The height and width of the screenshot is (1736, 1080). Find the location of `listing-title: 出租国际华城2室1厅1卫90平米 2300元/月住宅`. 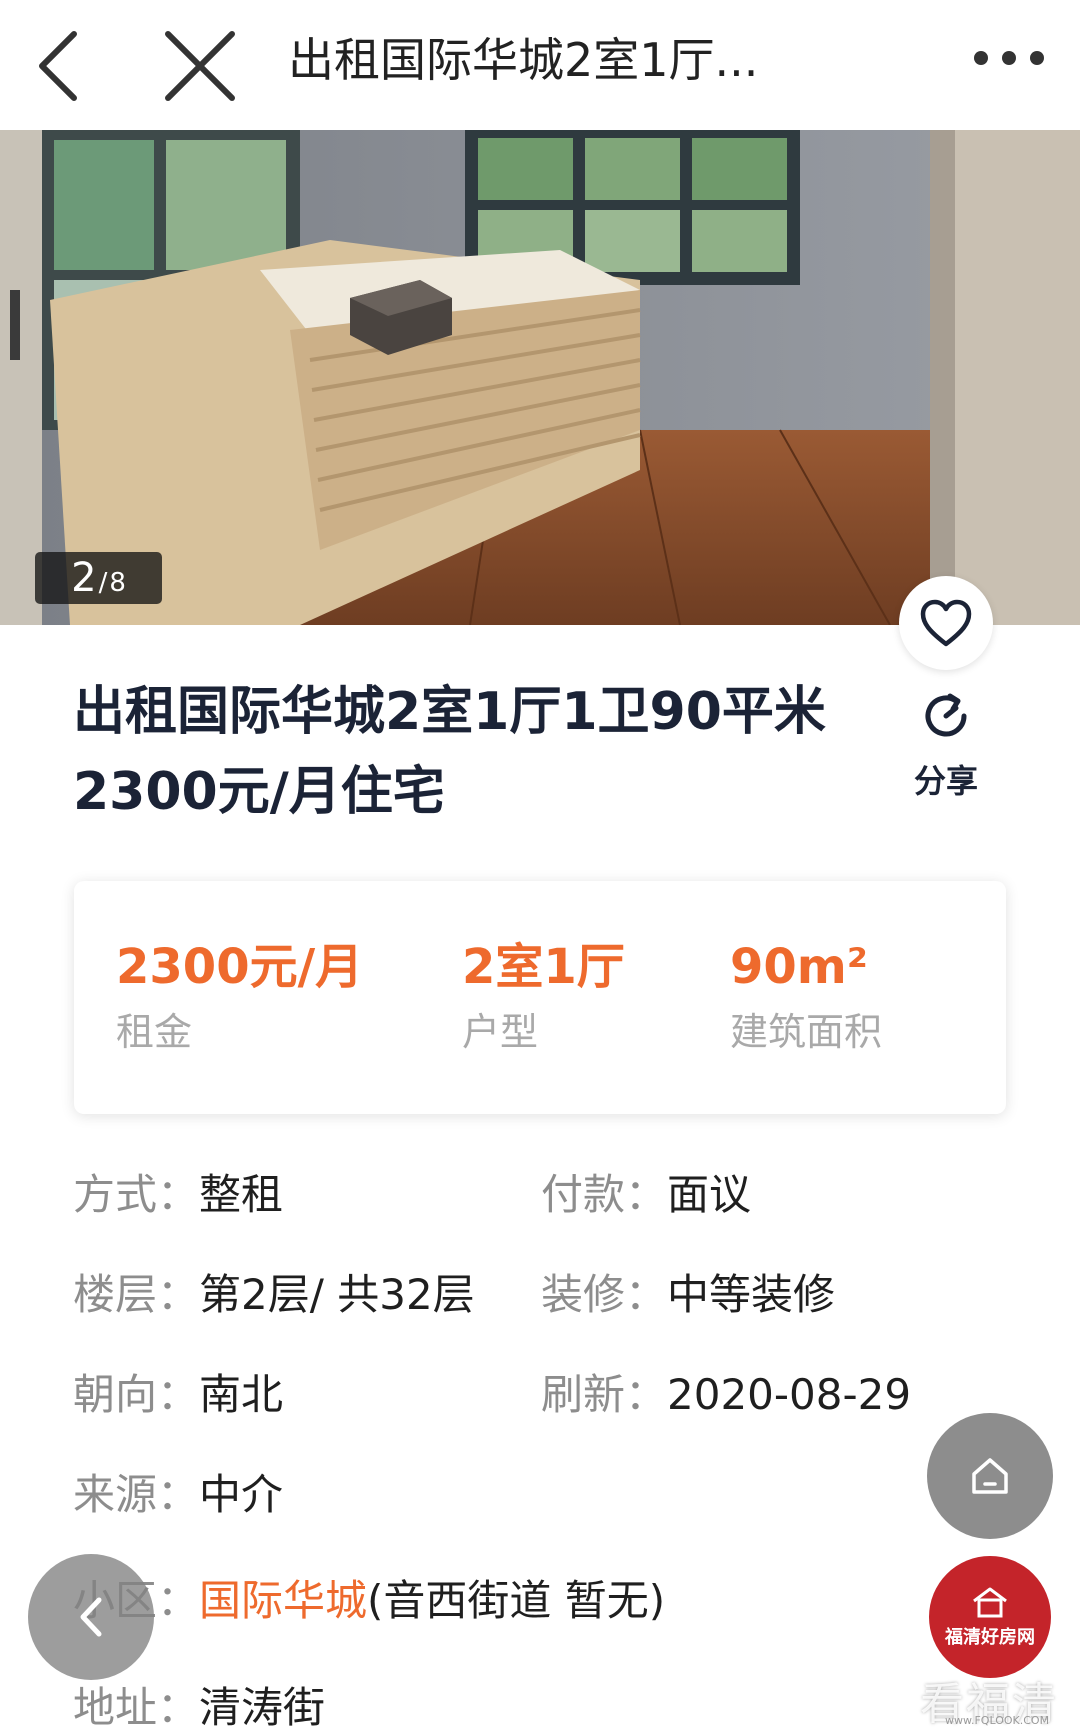

listing-title: 出租国际华城2室1厅1卫90平米 2300元/月住宅 is located at coordinates (483, 752).